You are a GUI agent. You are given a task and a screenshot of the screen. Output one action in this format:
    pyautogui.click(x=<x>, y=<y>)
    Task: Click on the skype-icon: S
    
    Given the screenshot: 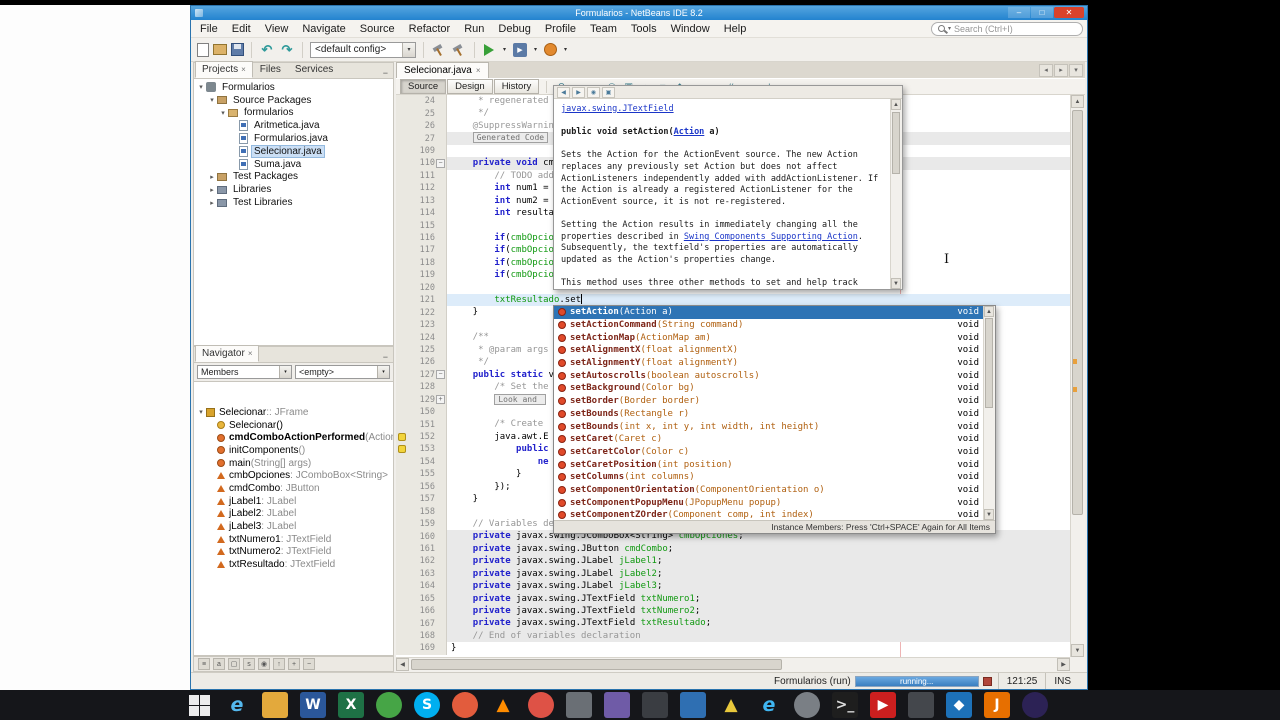 What is the action you would take?
    pyautogui.click(x=427, y=705)
    